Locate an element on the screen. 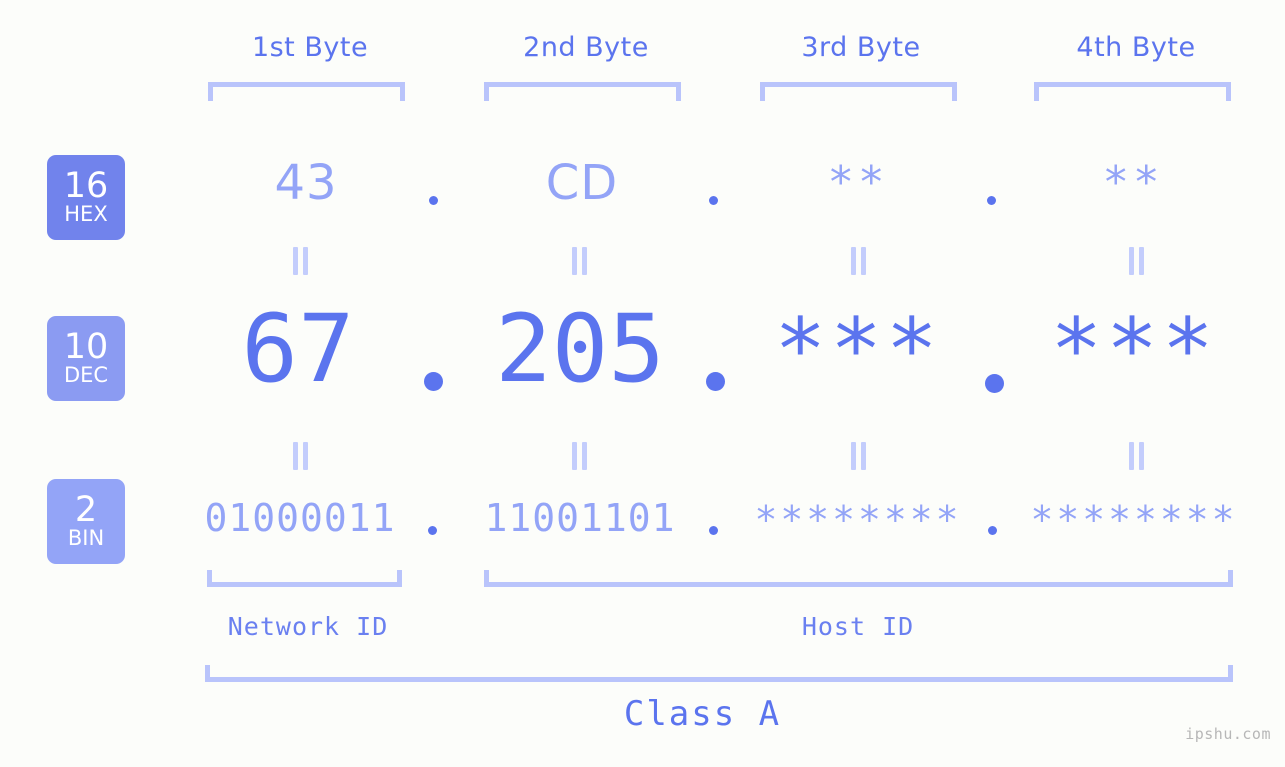 This screenshot has width=1285, height=767. radix-badge-hex-name: HEX is located at coordinates (86, 214).